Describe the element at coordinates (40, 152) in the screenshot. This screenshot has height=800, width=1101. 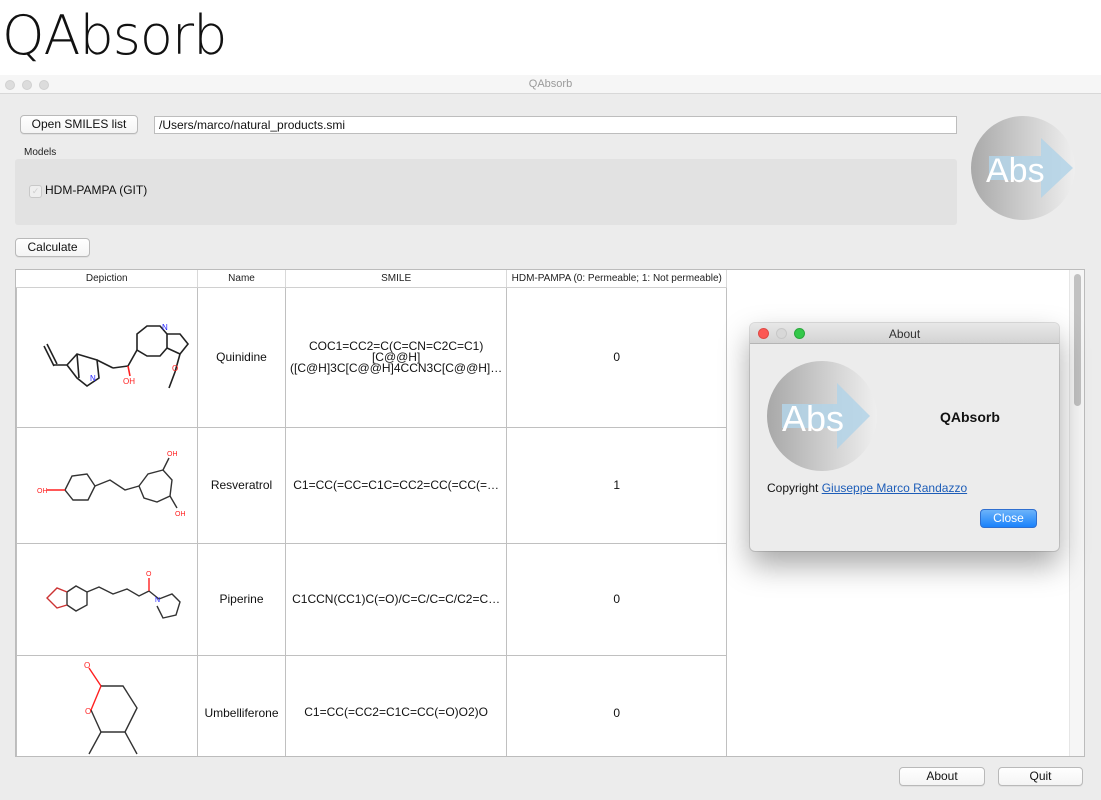
I see `models-group-label: Models` at that location.